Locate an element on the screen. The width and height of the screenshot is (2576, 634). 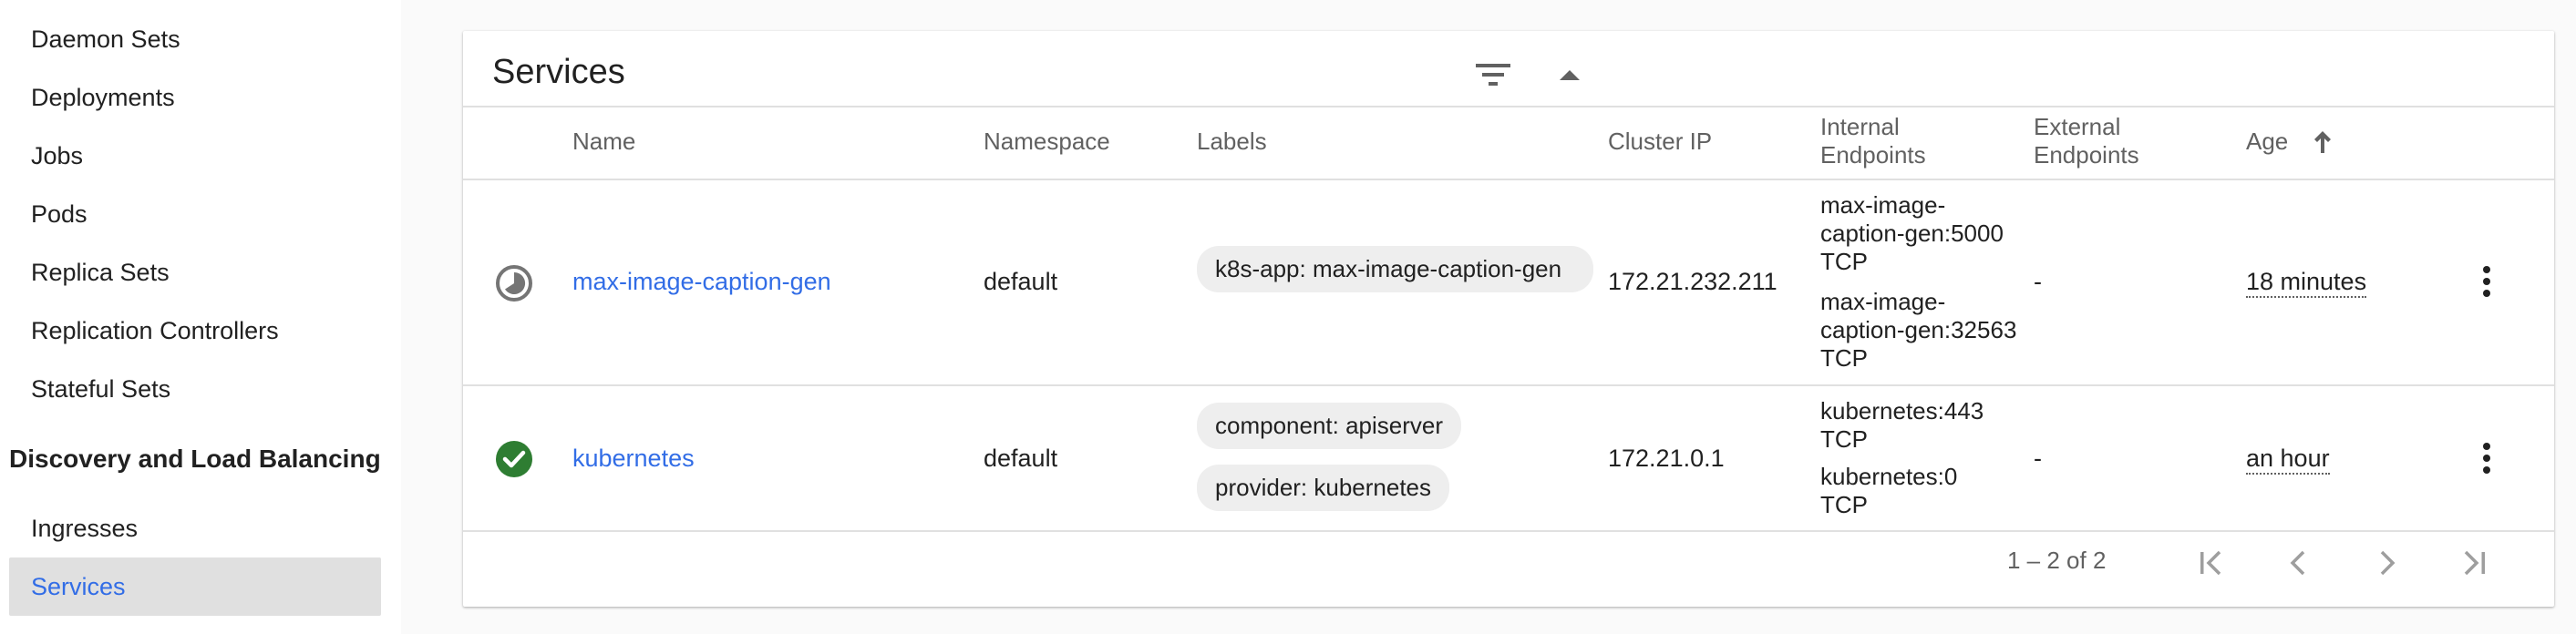
service-name-link: max-image-caption-gen is located at coordinates (701, 282).